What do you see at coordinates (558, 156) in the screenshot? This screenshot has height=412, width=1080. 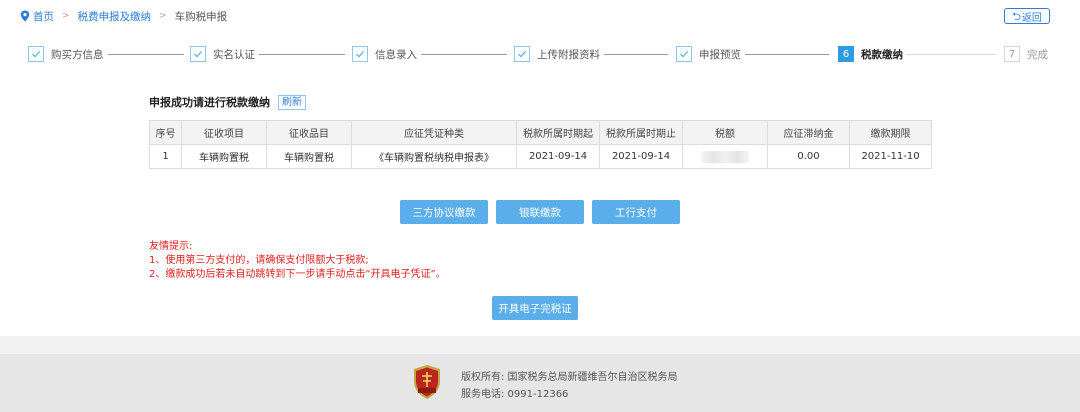 I see `cell-period-start: 2021-09-14` at bounding box center [558, 156].